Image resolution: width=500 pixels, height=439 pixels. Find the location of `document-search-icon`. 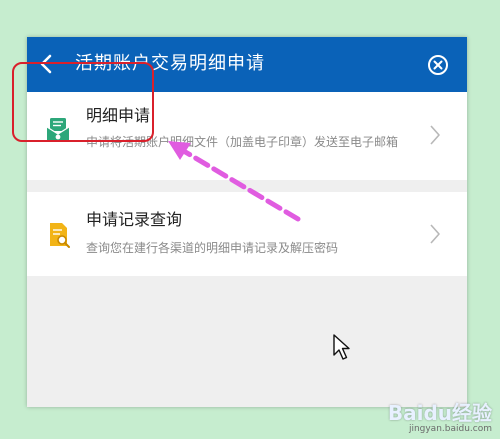

document-search-icon is located at coordinates (59, 237).